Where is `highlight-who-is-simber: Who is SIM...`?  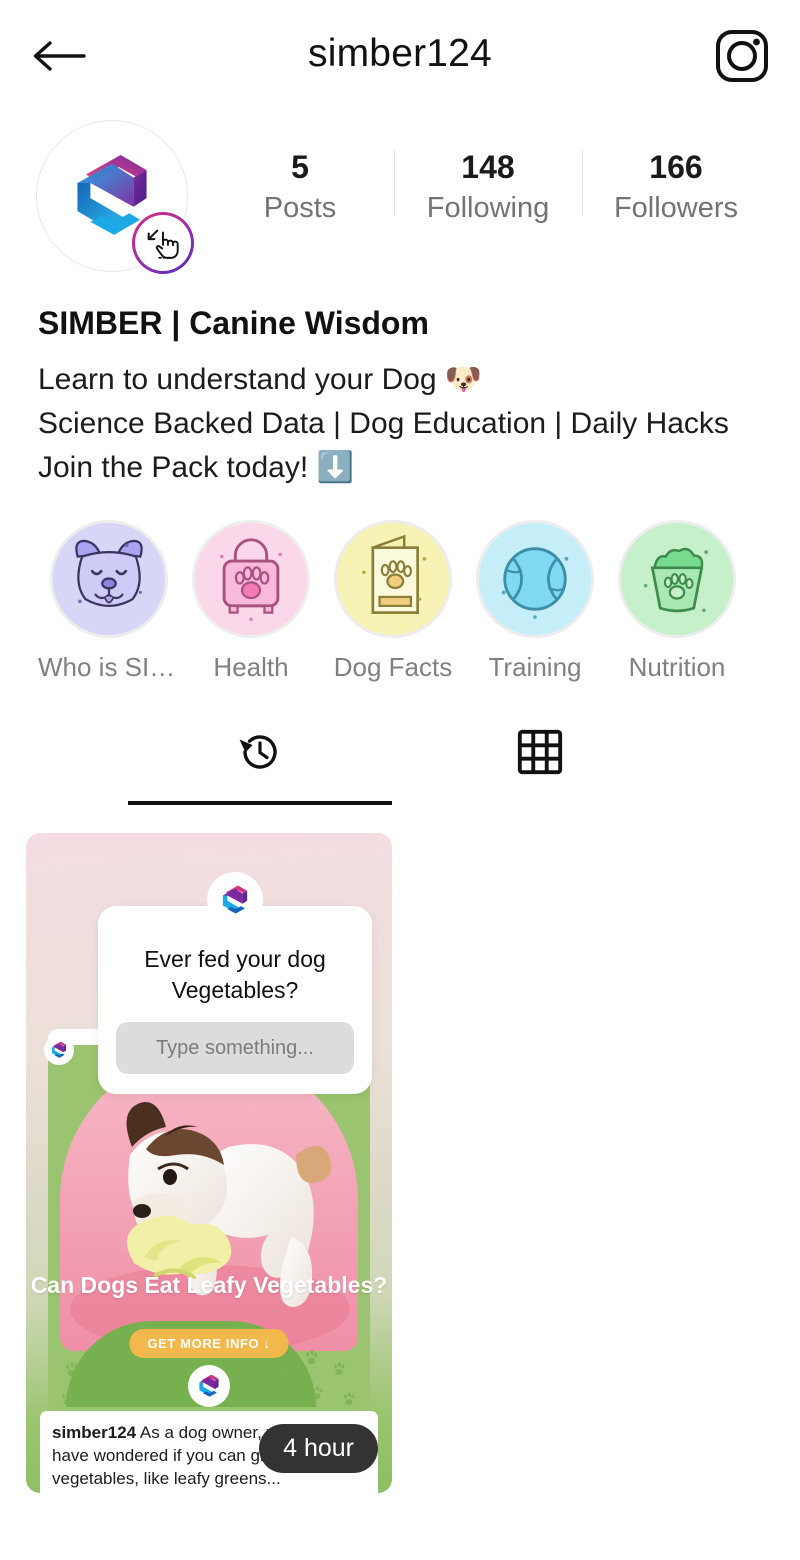
highlight-who-is-simber: Who is SIM... is located at coordinates (109, 601).